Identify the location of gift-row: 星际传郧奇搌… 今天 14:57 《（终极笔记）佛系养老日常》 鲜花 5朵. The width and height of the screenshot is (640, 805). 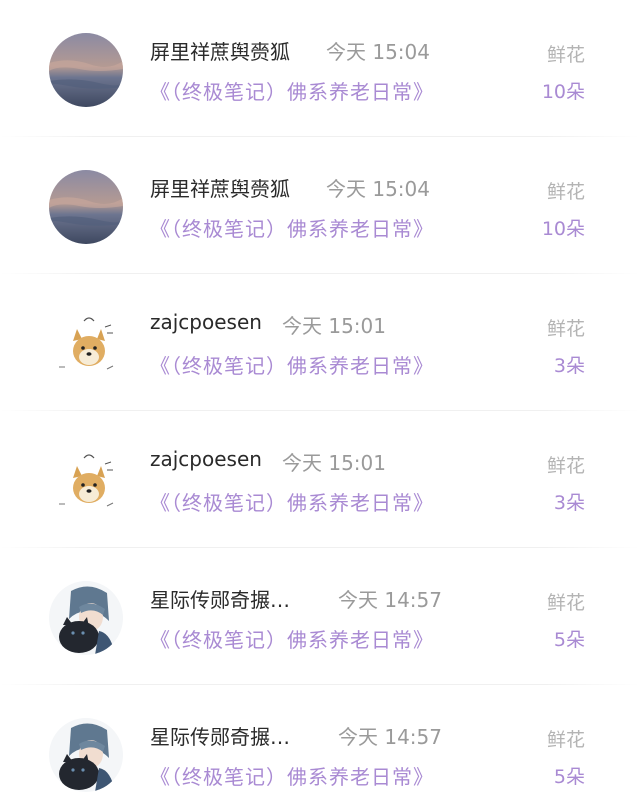
(320, 745).